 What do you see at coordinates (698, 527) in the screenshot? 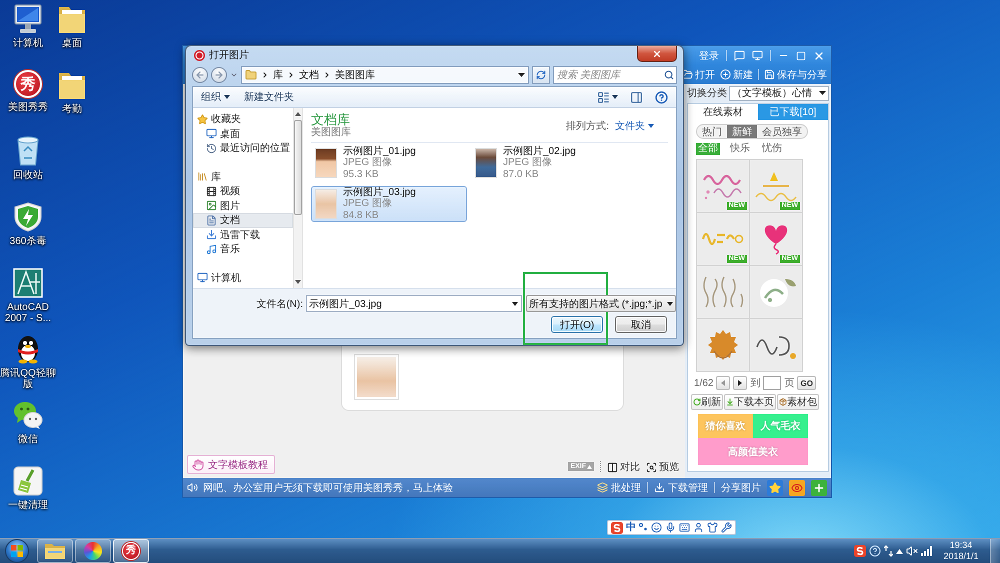
I see `user-icon` at bounding box center [698, 527].